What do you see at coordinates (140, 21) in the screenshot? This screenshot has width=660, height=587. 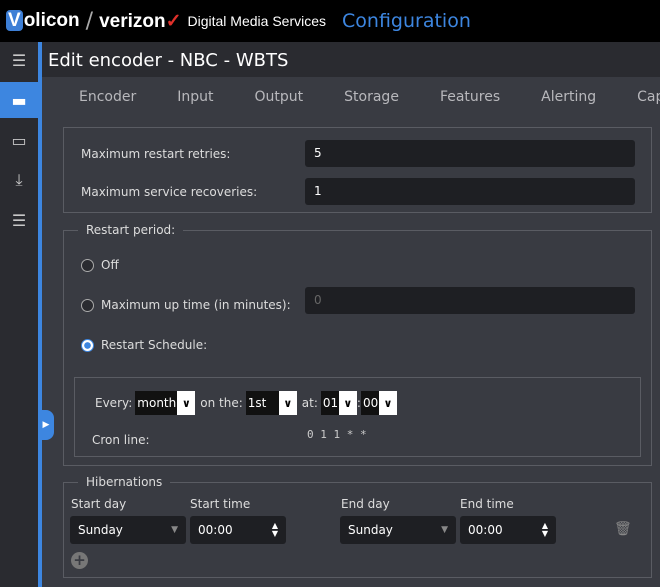 I see `verizon-logo: verizon✓` at bounding box center [140, 21].